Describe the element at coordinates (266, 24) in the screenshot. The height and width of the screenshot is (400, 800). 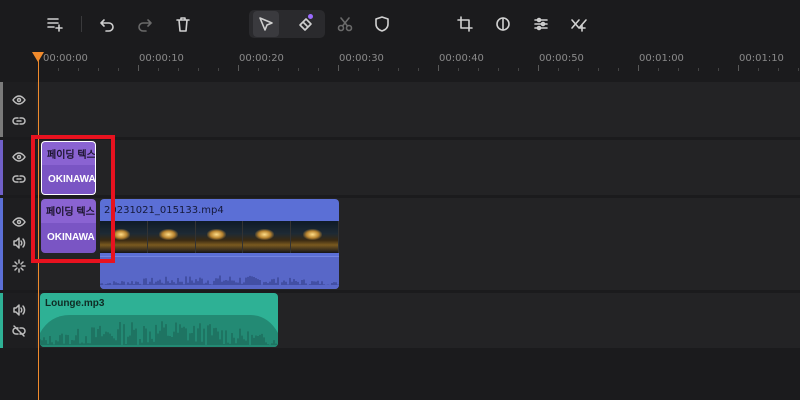
I see `select-icon` at that location.